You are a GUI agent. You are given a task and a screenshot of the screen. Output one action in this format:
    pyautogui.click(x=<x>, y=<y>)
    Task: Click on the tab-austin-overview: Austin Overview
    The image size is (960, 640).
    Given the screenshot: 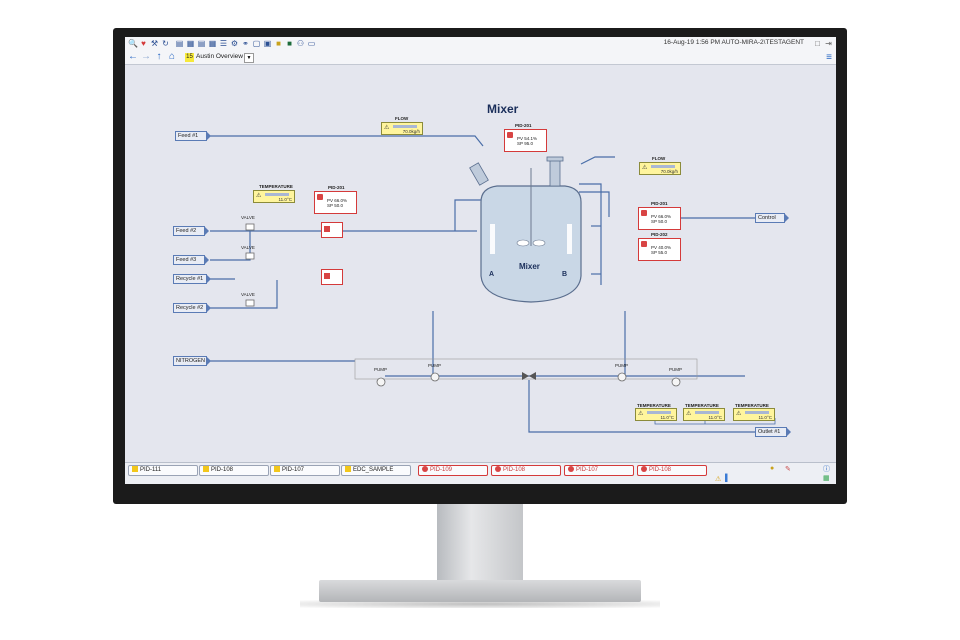 What is the action you would take?
    pyautogui.click(x=219, y=56)
    